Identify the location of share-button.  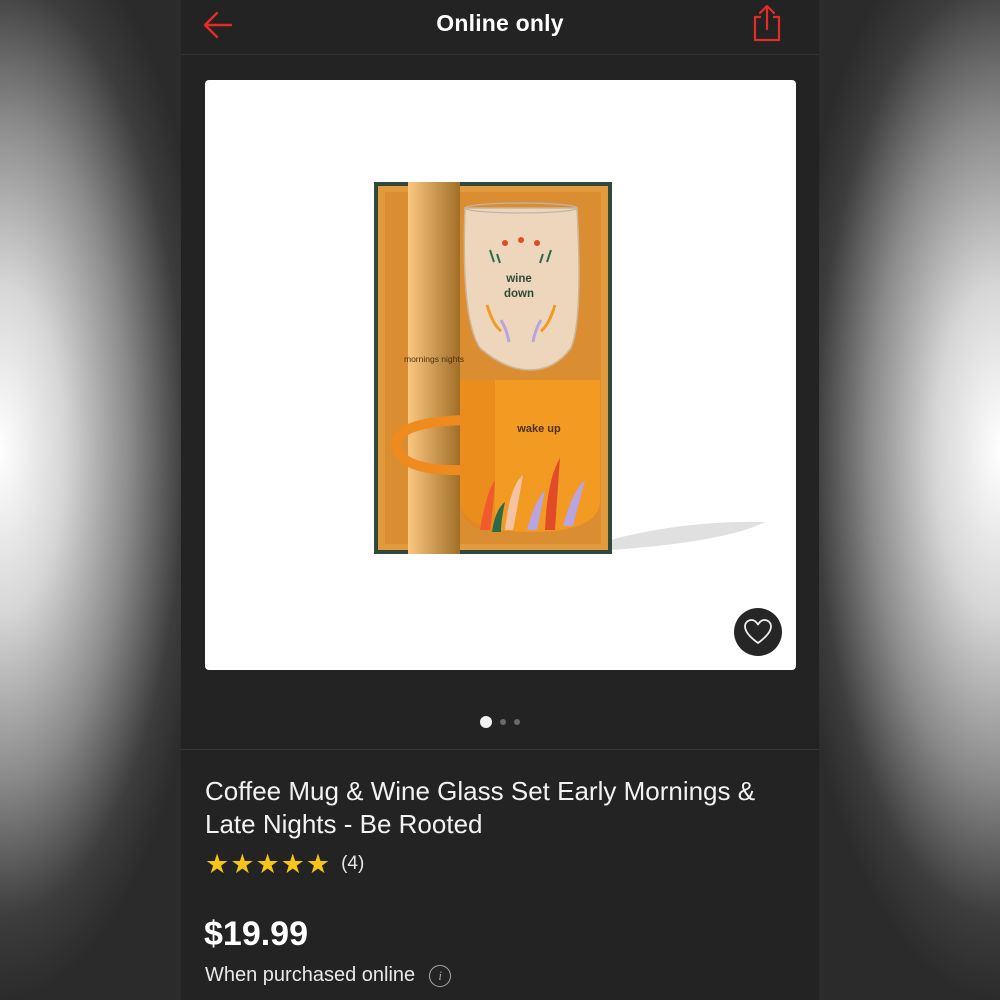
(767, 23).